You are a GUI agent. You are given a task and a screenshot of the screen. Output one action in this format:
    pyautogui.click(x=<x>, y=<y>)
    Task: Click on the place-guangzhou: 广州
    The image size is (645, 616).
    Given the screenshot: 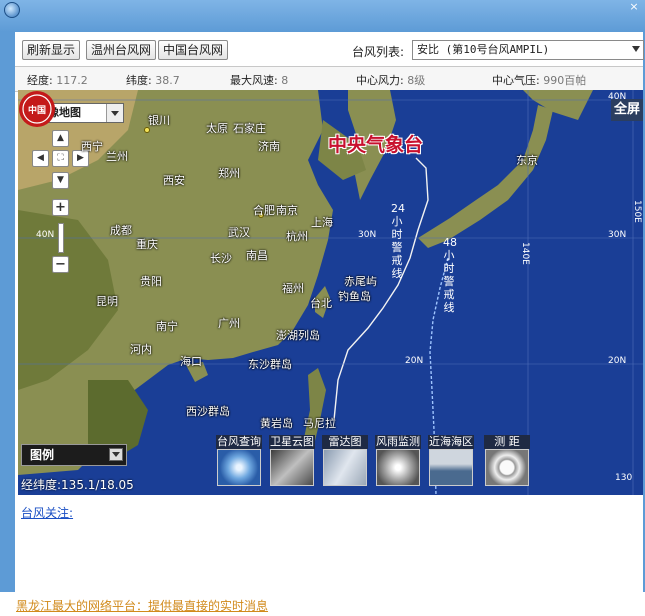 What is the action you would take?
    pyautogui.click(x=229, y=323)
    